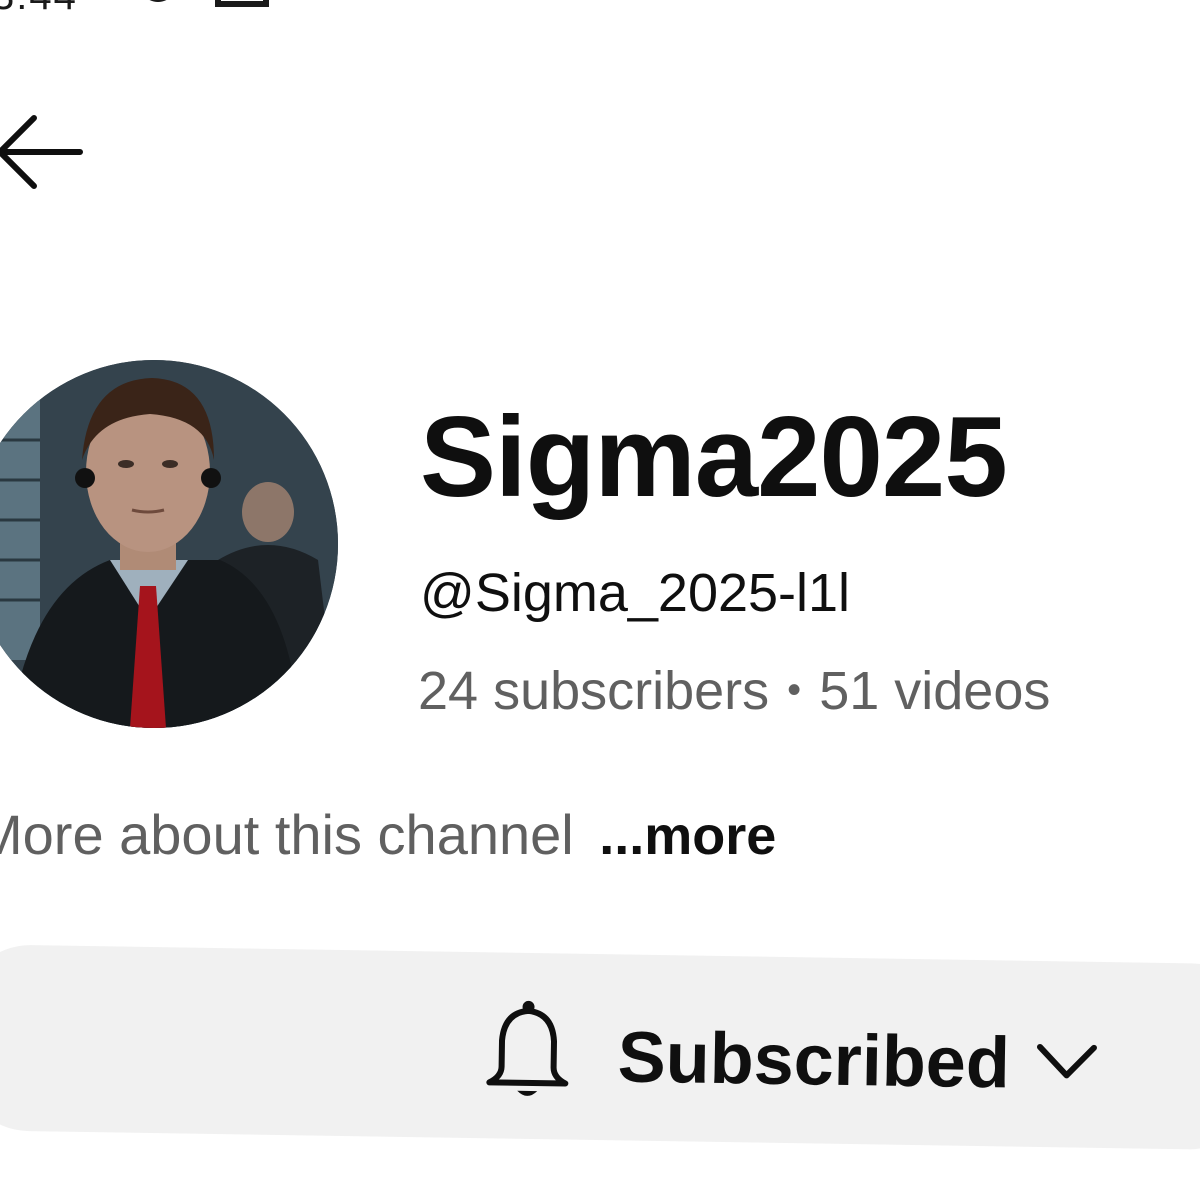 This screenshot has width=1200, height=1200. Describe the element at coordinates (242, 9) in the screenshot. I see `notification-icon` at that location.